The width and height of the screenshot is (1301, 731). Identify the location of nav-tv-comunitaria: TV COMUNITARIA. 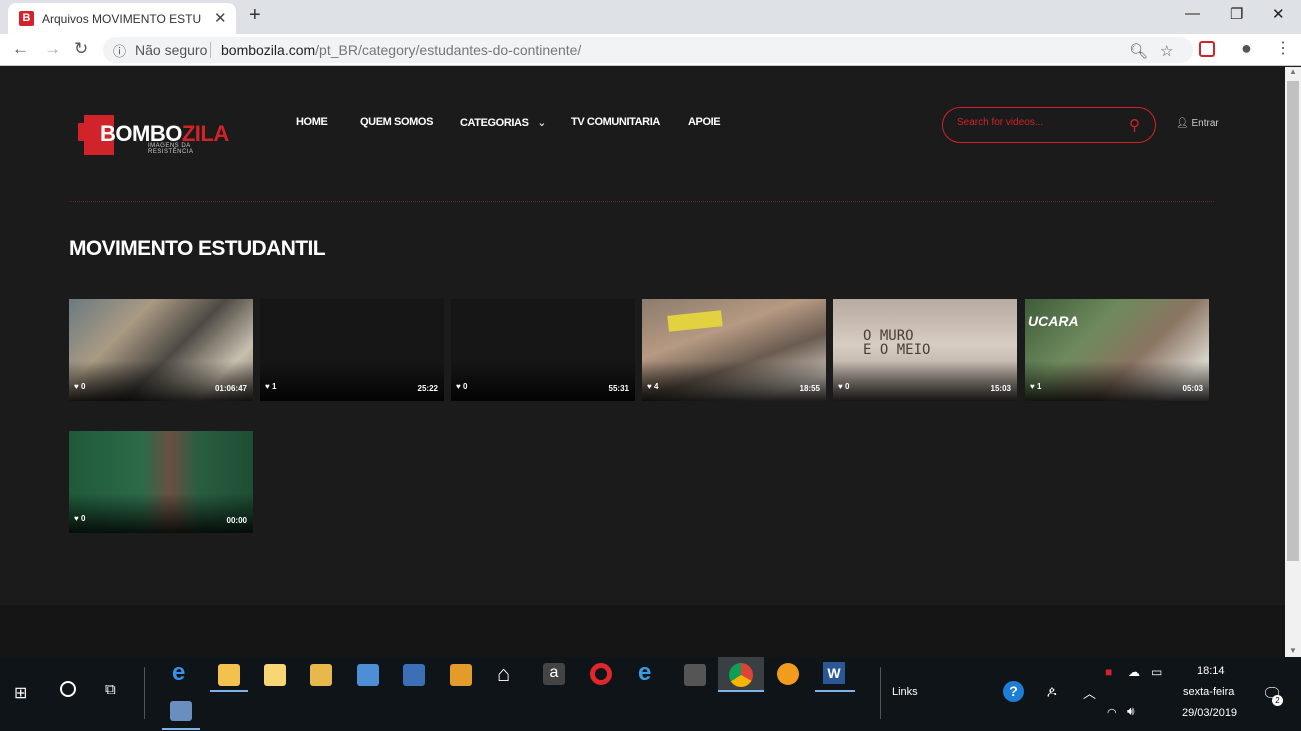
(615, 122).